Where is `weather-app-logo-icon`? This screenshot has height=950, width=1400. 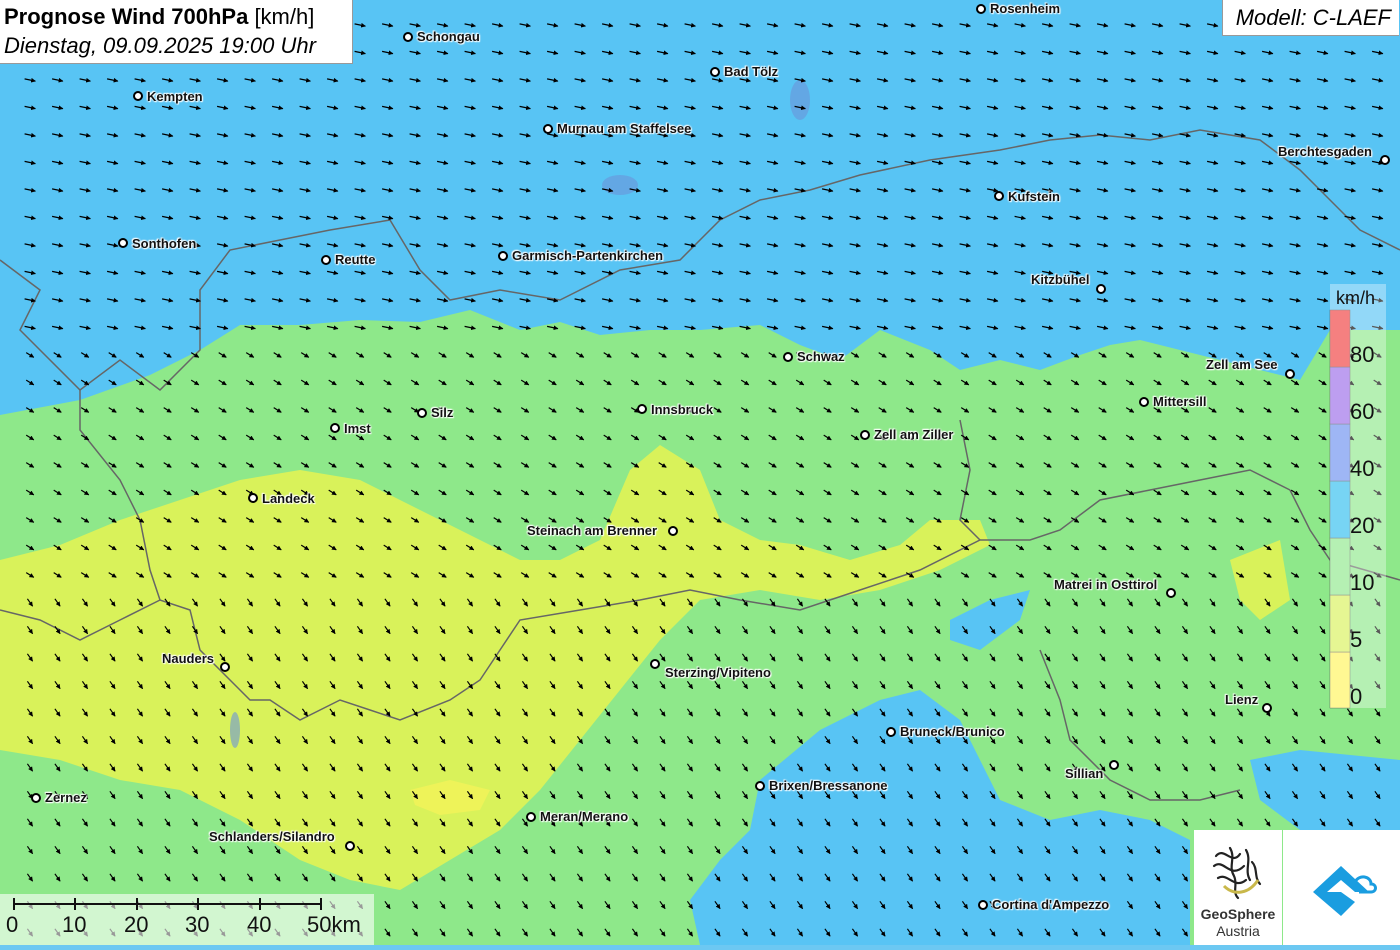 weather-app-logo-icon is located at coordinates (1345, 891).